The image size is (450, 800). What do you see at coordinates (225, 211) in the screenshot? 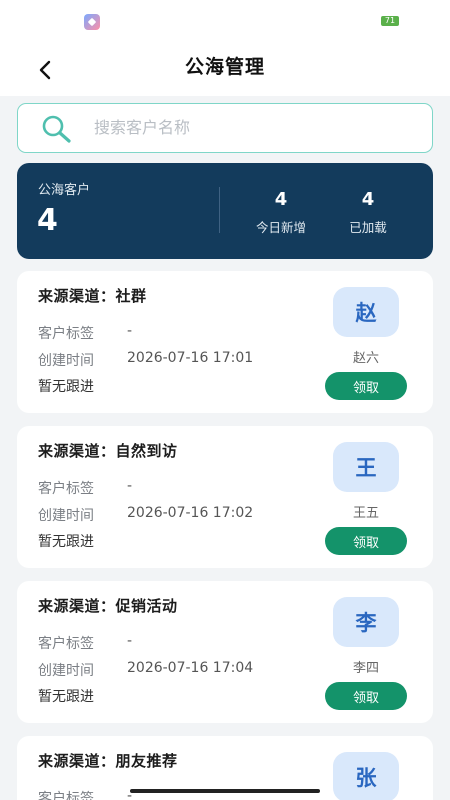
I see `summary-panel: 公海客户 4 4 今日新增 4 已加载` at bounding box center [225, 211].